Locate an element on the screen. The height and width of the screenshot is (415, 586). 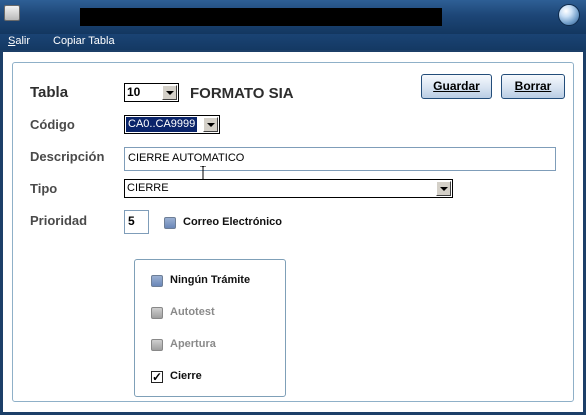
menu-copiar-tabla: Copiar Tabla is located at coordinates (84, 41).